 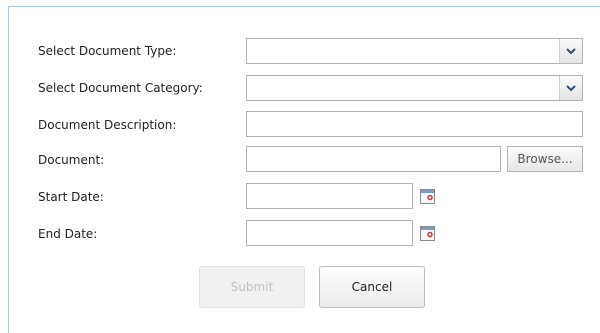 What do you see at coordinates (120, 88) in the screenshot?
I see `doc-category-label: Select Document Category:` at bounding box center [120, 88].